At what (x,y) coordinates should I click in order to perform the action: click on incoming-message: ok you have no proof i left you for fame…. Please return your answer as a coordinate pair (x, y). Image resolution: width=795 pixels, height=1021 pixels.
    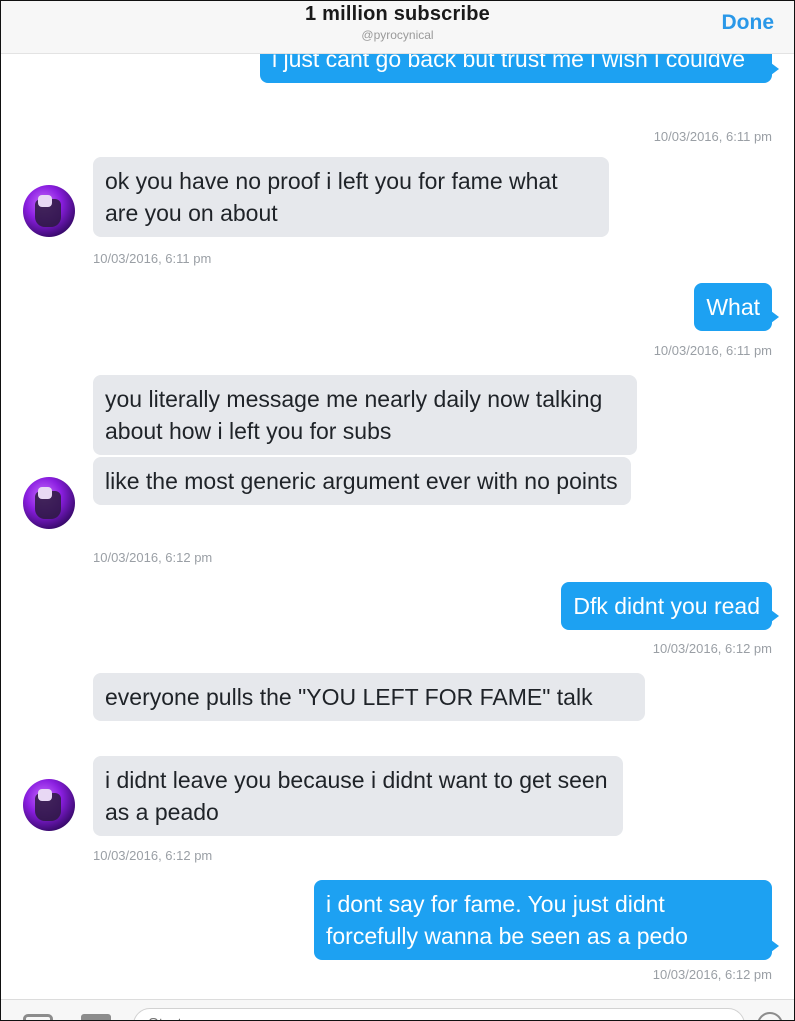
    Looking at the image, I should click on (351, 197).